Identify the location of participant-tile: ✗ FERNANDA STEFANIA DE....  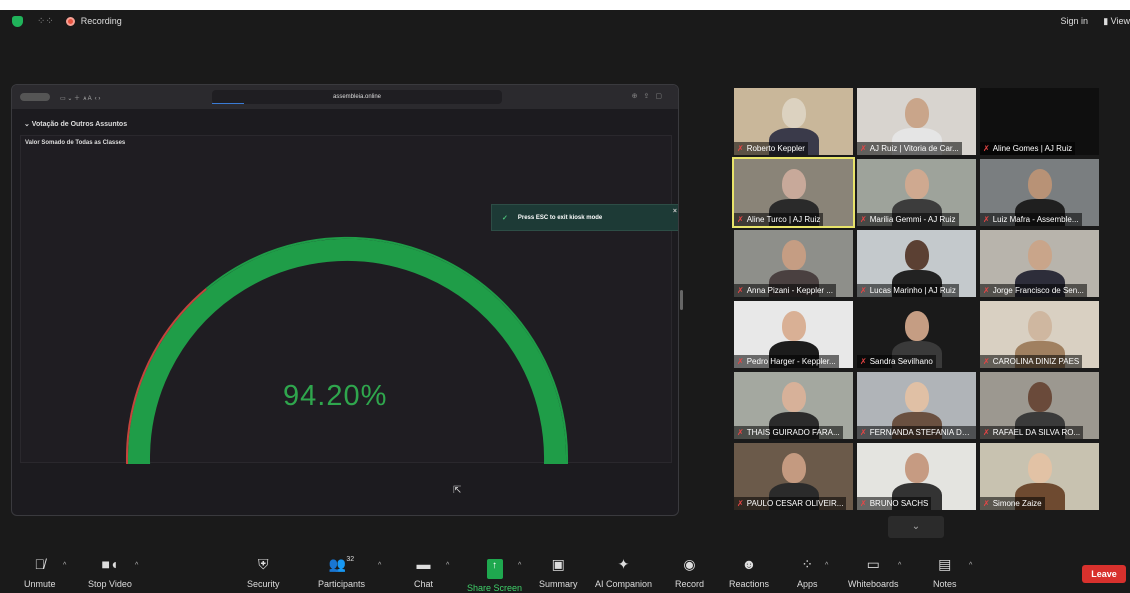
(916, 405).